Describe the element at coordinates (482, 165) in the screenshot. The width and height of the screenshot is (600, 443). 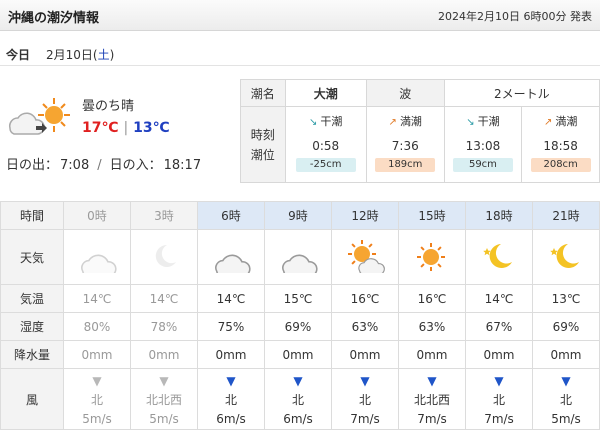
I see `tide-level: 59cm` at that location.